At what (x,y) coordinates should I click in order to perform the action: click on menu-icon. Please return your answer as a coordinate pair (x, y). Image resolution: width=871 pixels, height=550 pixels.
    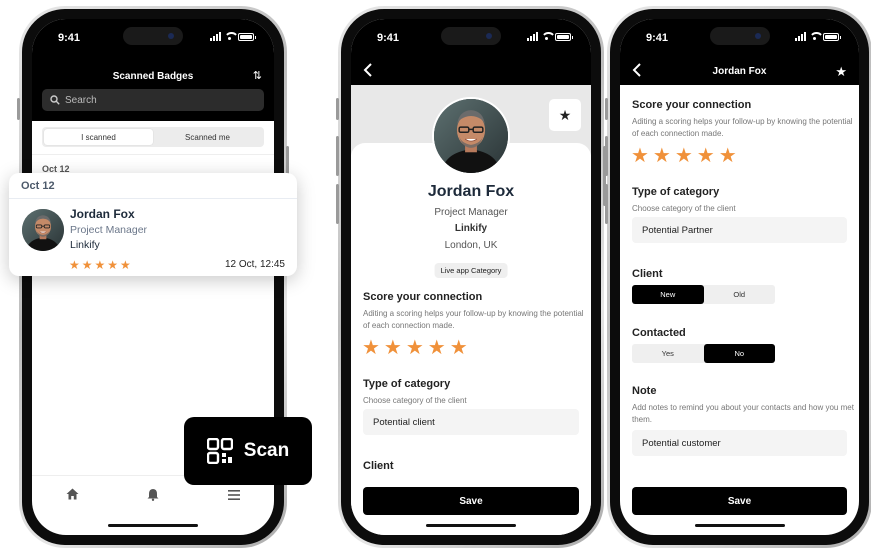
    Looking at the image, I should click on (233, 495).